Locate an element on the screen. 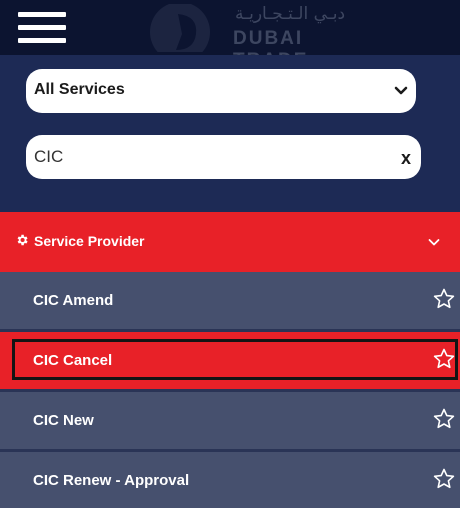 This screenshot has height=508, width=460. logo-arabic-text: دبـي الـتـجـاريـة is located at coordinates (290, 14).